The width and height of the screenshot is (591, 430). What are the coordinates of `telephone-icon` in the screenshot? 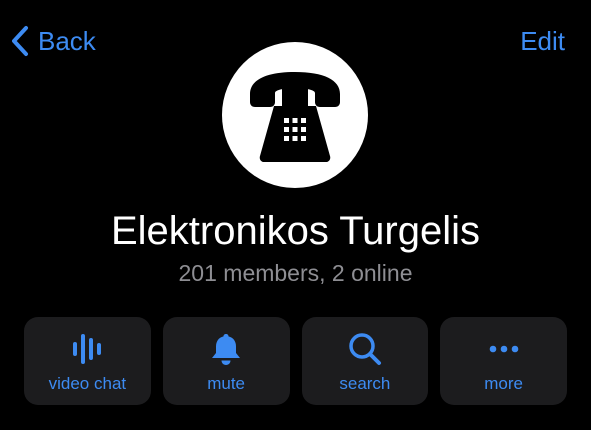 It's located at (295, 115).